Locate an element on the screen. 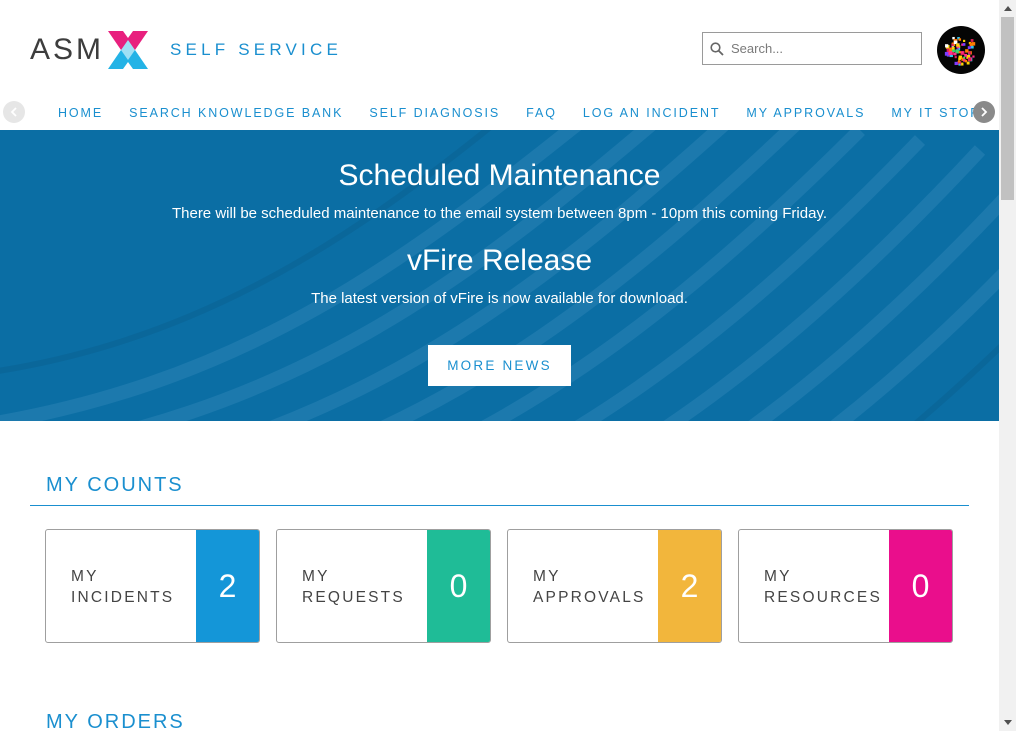 This screenshot has width=1016, height=731. more-news-button: MORE NEWS is located at coordinates (499, 365).